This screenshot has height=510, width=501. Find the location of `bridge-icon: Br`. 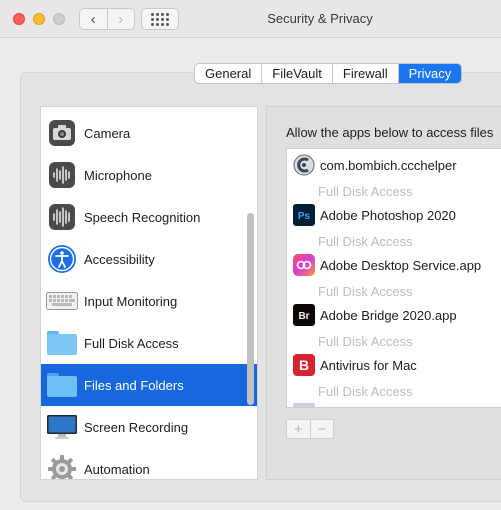

bridge-icon: Br is located at coordinates (304, 315).